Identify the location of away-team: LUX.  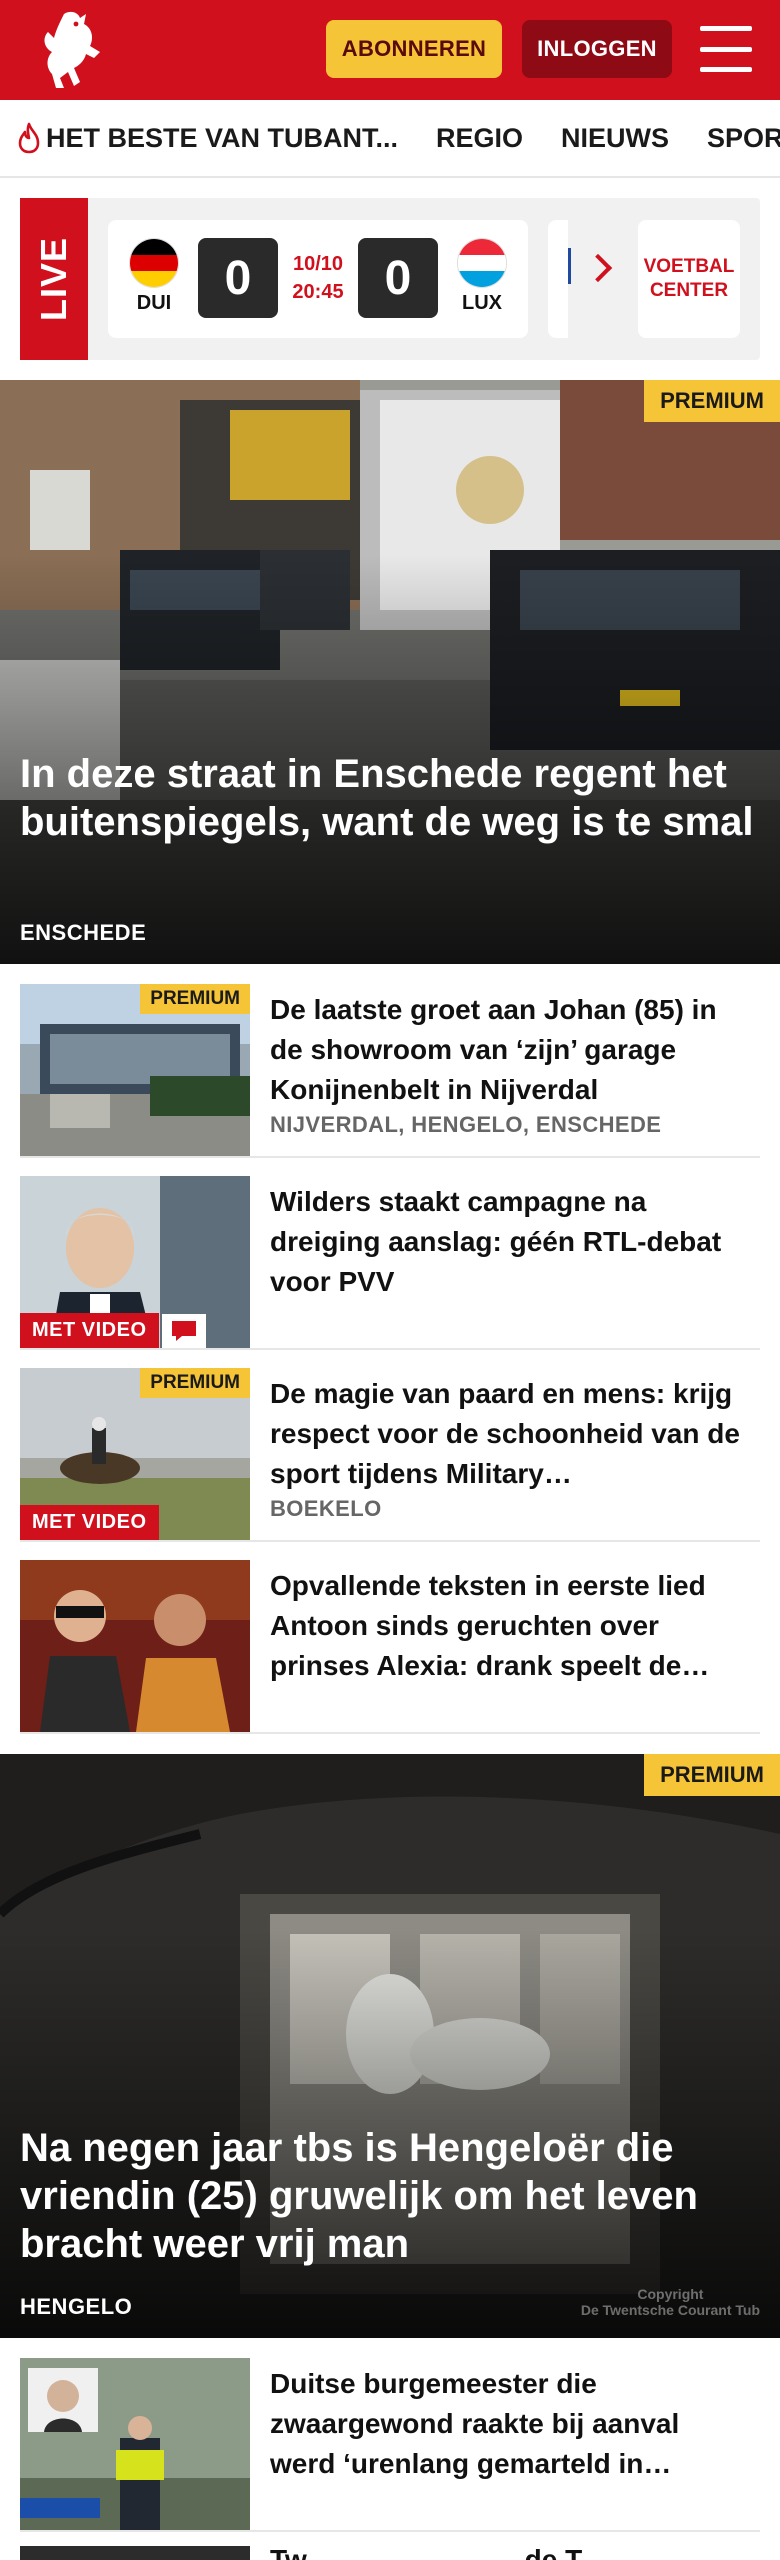
(482, 276).